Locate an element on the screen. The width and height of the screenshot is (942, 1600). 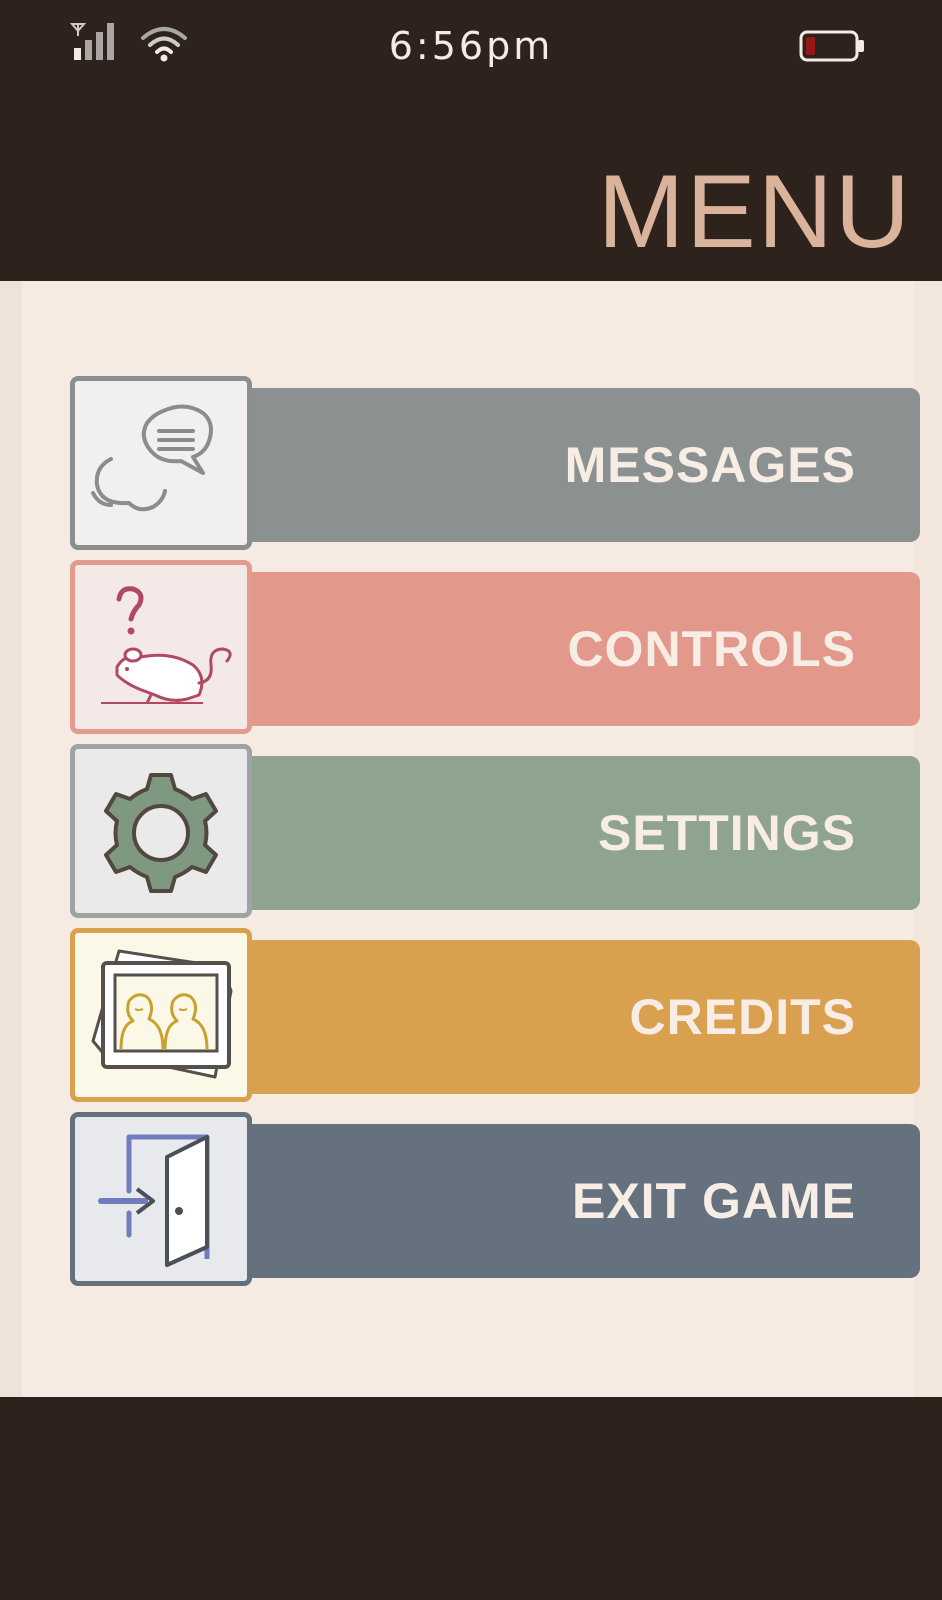
gear-icon is located at coordinates (161, 833).